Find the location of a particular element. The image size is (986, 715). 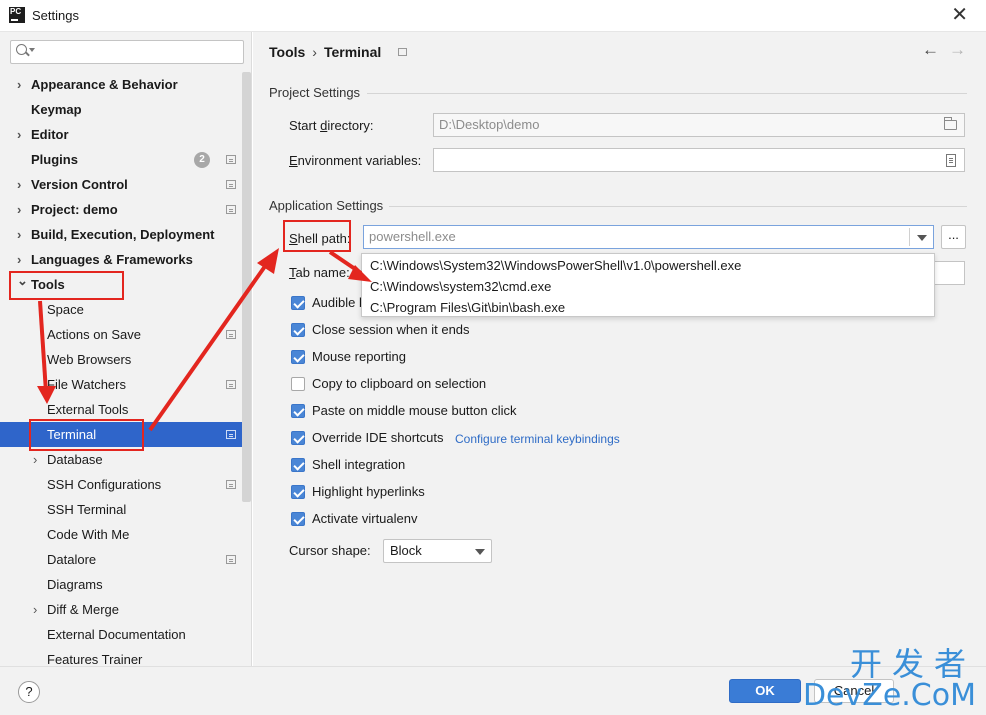

annotation-arrows is located at coordinates (204, 340).